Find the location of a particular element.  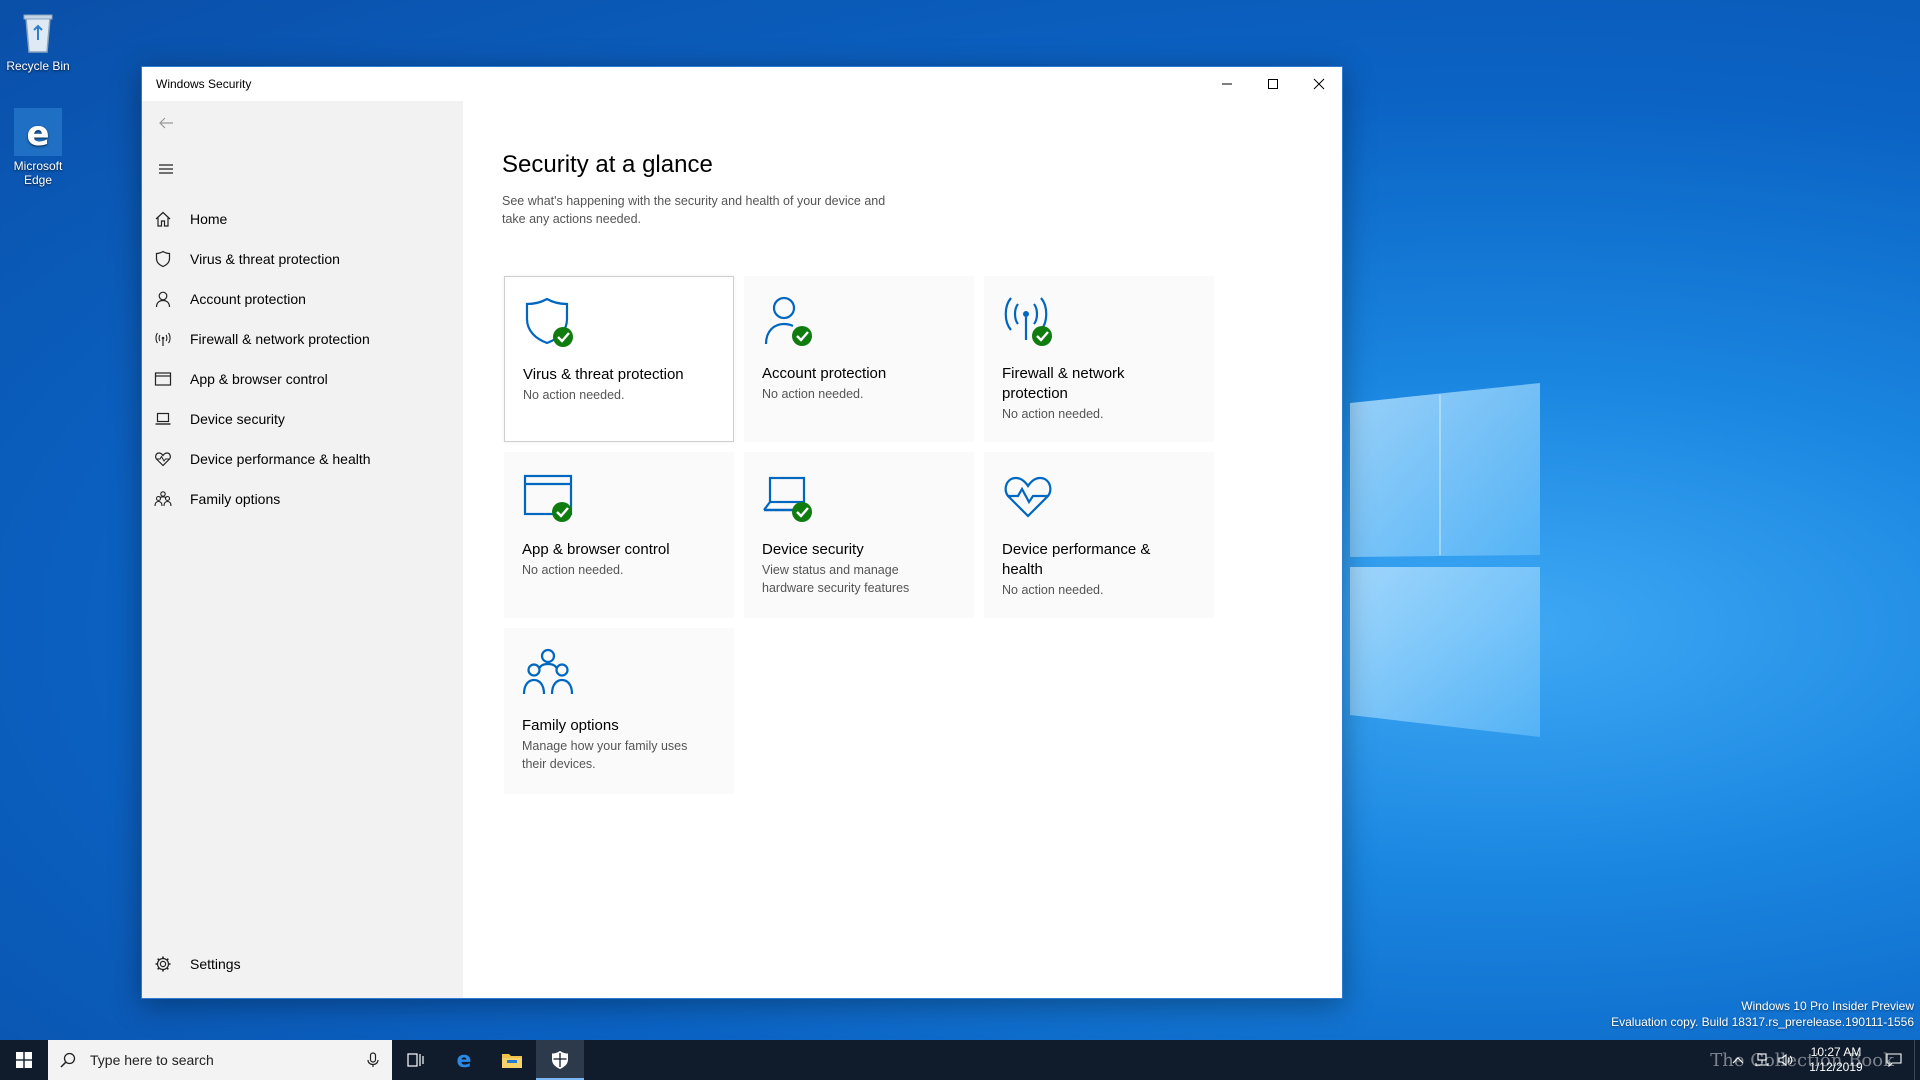

clock-time: 10:27 AM is located at coordinates (1836, 1052).